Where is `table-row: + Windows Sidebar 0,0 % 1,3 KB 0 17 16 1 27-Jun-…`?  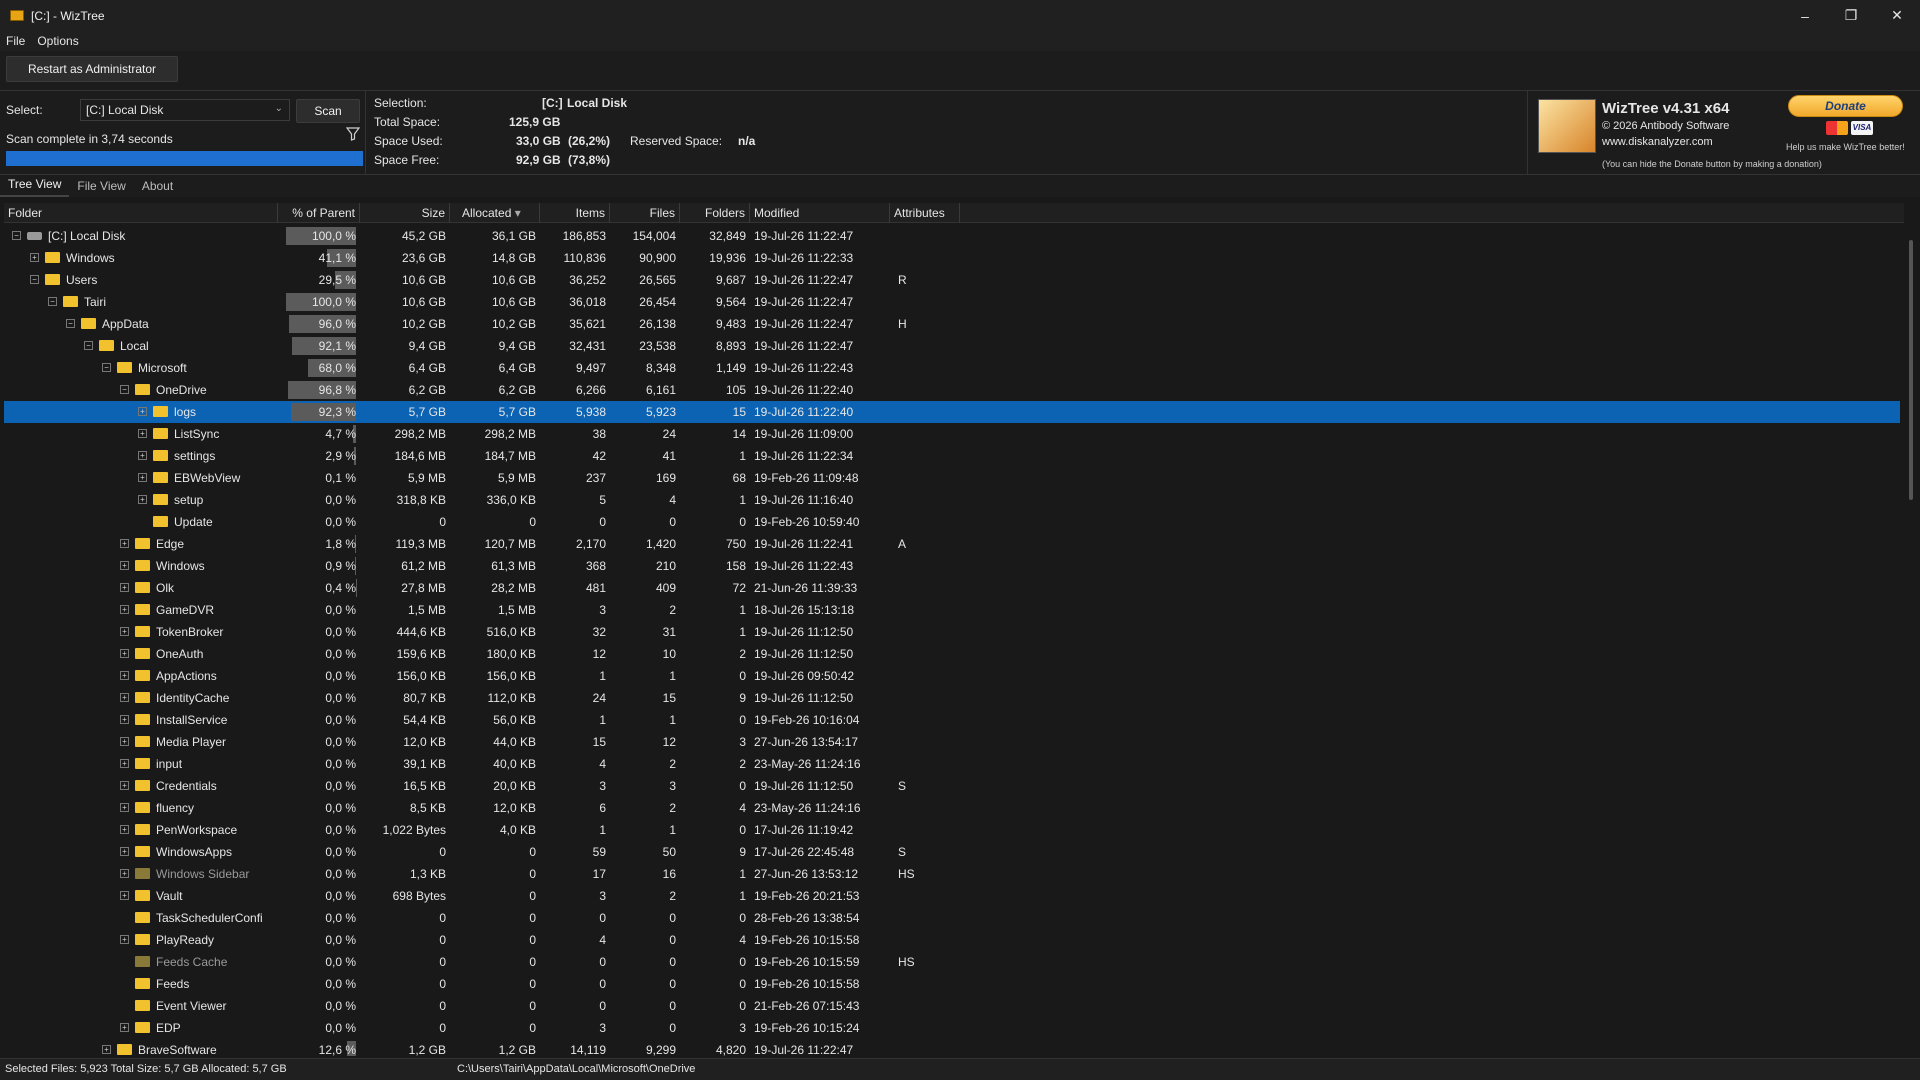
table-row: + Windows Sidebar 0,0 % 1,3 KB 0 17 16 1 27-Jun-… is located at coordinates (952, 874).